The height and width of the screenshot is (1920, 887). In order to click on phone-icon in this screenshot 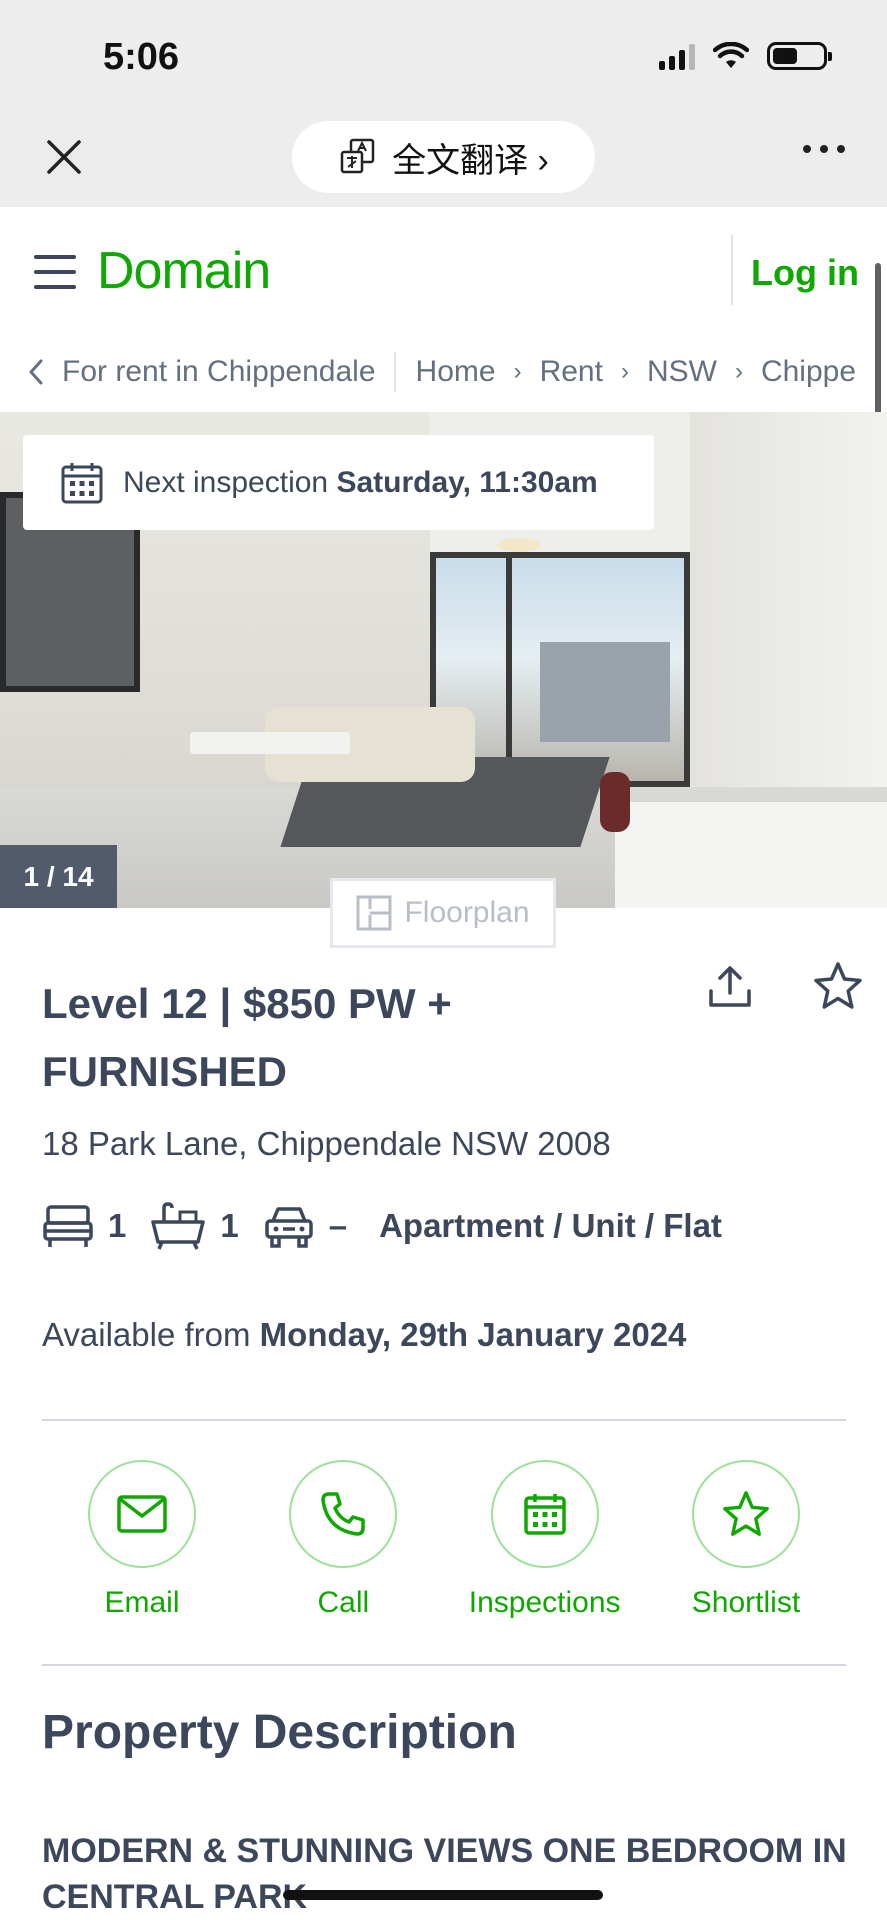, I will do `click(343, 1514)`.